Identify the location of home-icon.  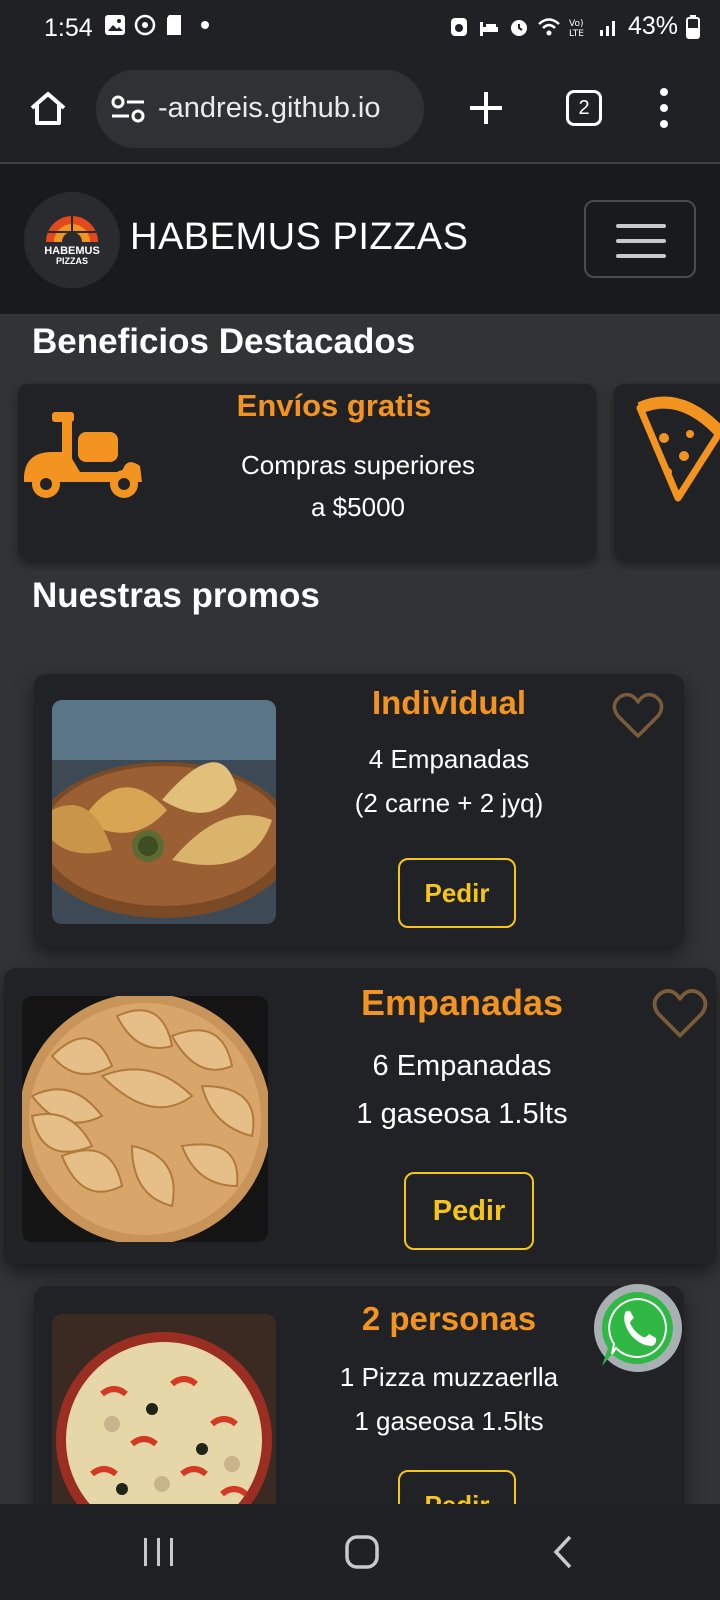
(48, 108).